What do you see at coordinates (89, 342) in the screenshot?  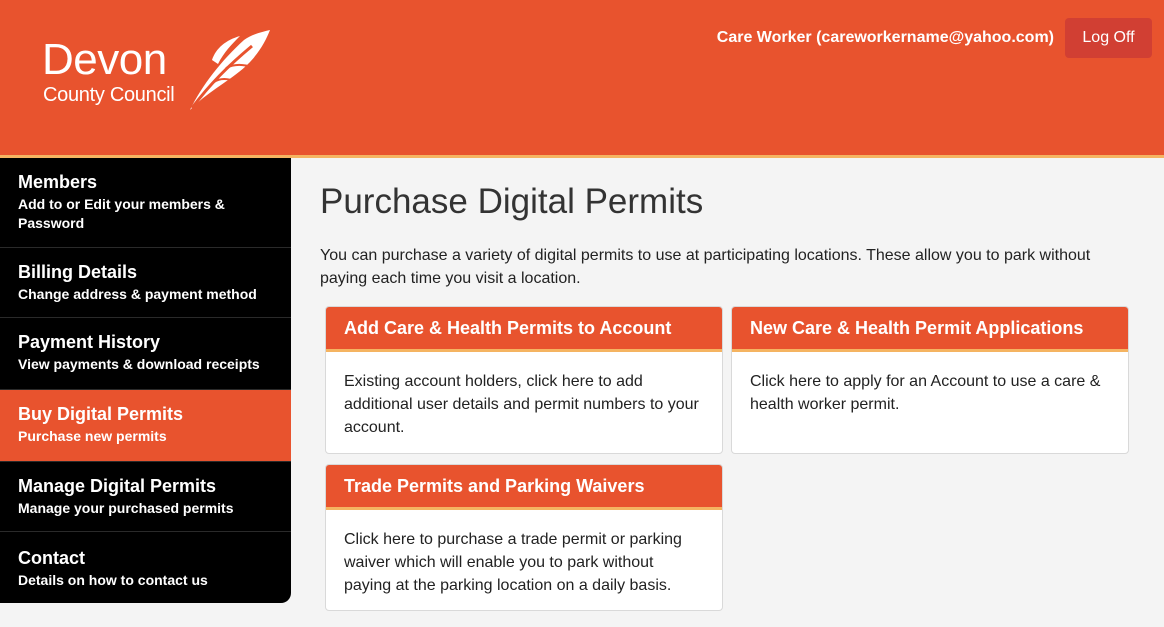 I see `sidebar-item-title: Payment History` at bounding box center [89, 342].